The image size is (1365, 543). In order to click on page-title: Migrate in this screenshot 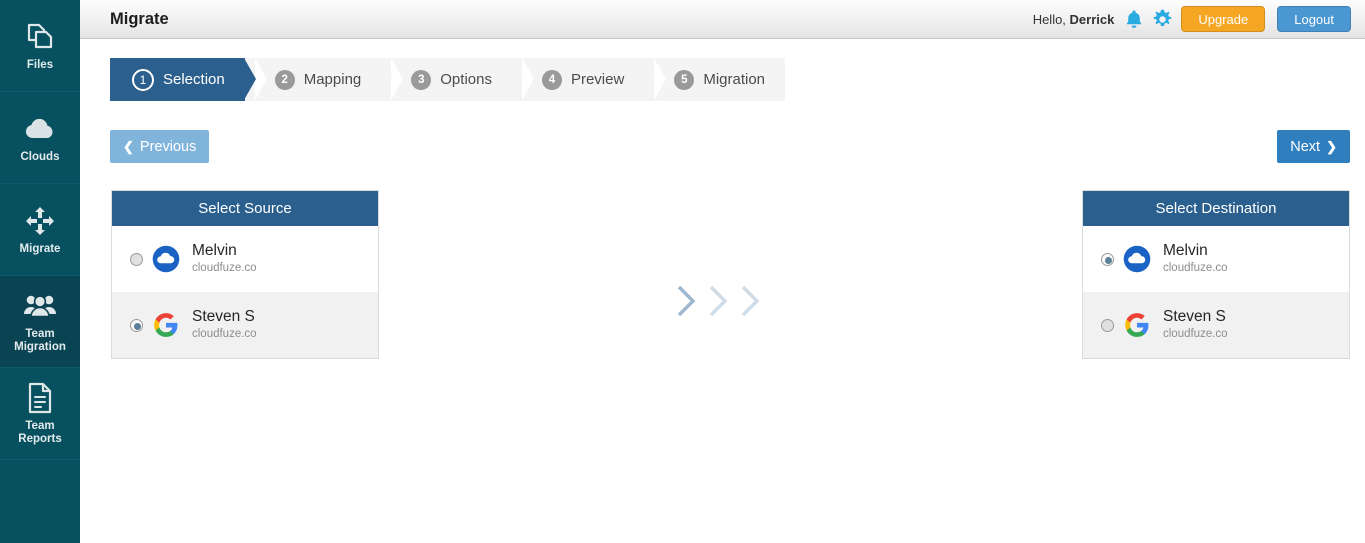, I will do `click(139, 18)`.